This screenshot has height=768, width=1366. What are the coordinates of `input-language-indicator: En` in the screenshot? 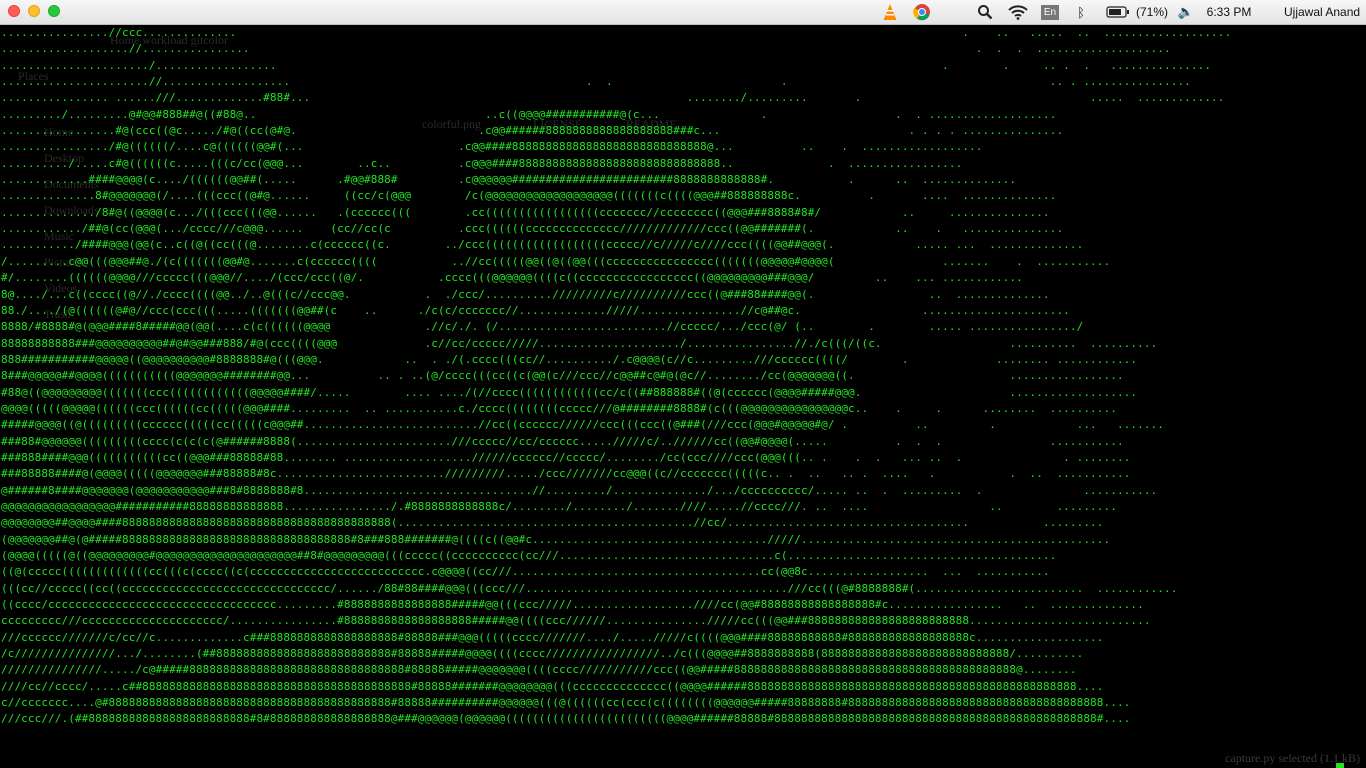 It's located at (1050, 12).